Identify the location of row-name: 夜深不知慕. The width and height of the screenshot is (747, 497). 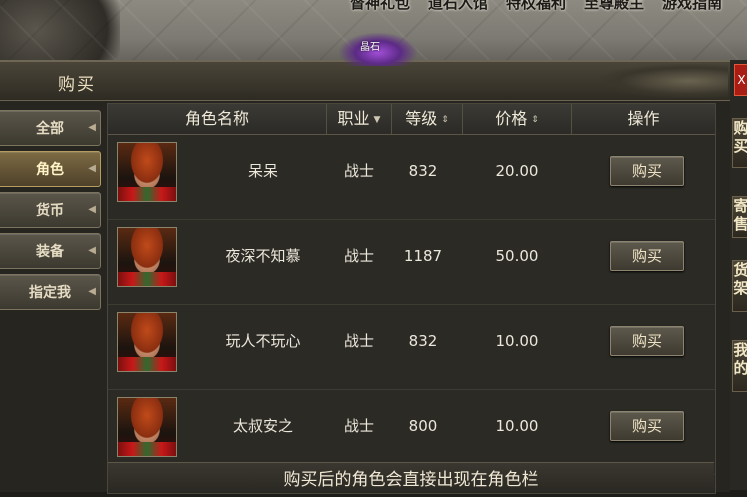
(263, 256).